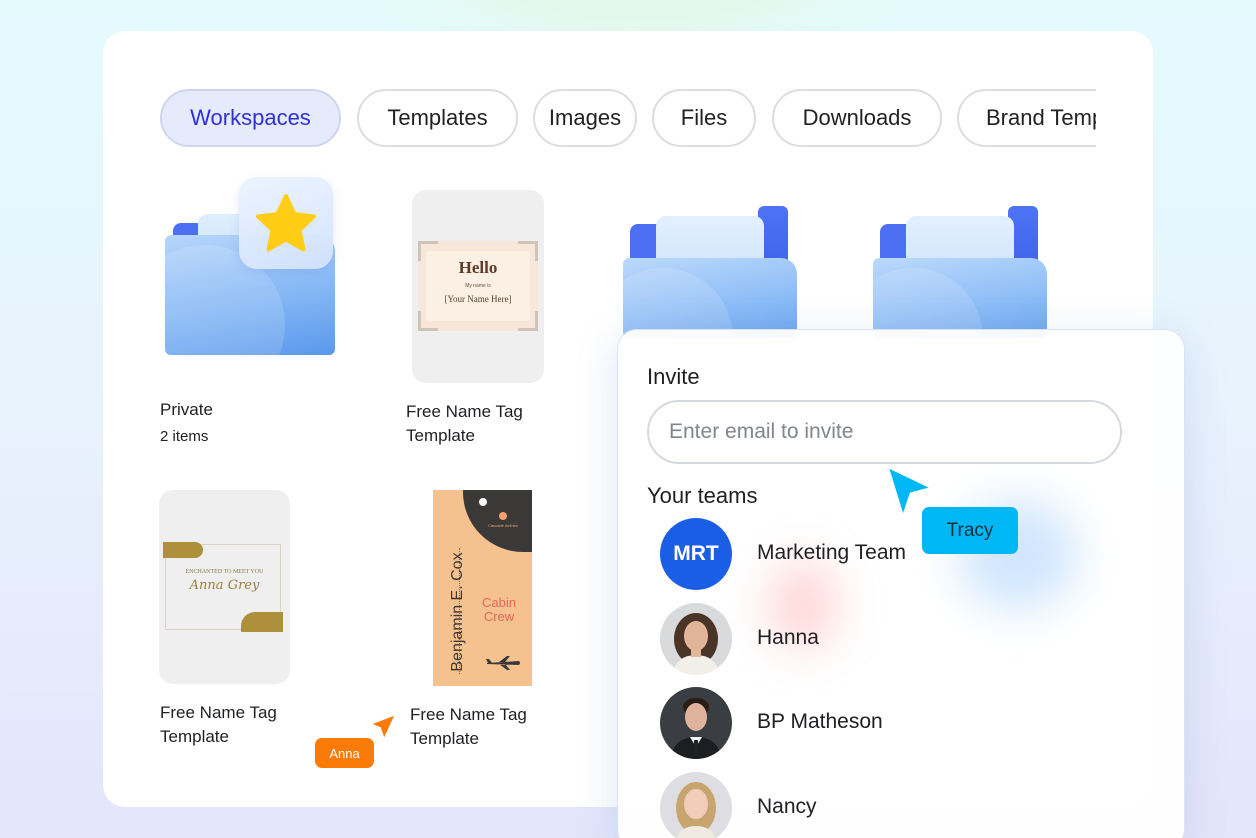 The height and width of the screenshot is (838, 1256). What do you see at coordinates (503, 663) in the screenshot?
I see `airplane-icon` at bounding box center [503, 663].